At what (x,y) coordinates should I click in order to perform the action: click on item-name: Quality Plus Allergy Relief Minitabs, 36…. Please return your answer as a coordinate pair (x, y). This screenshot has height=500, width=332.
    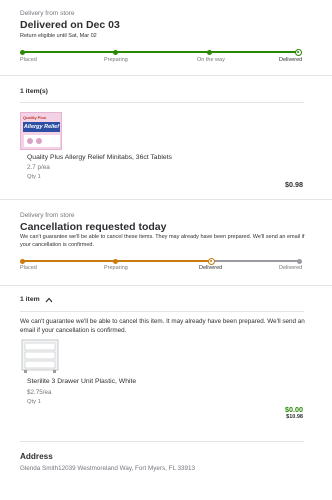
    Looking at the image, I should click on (122, 157).